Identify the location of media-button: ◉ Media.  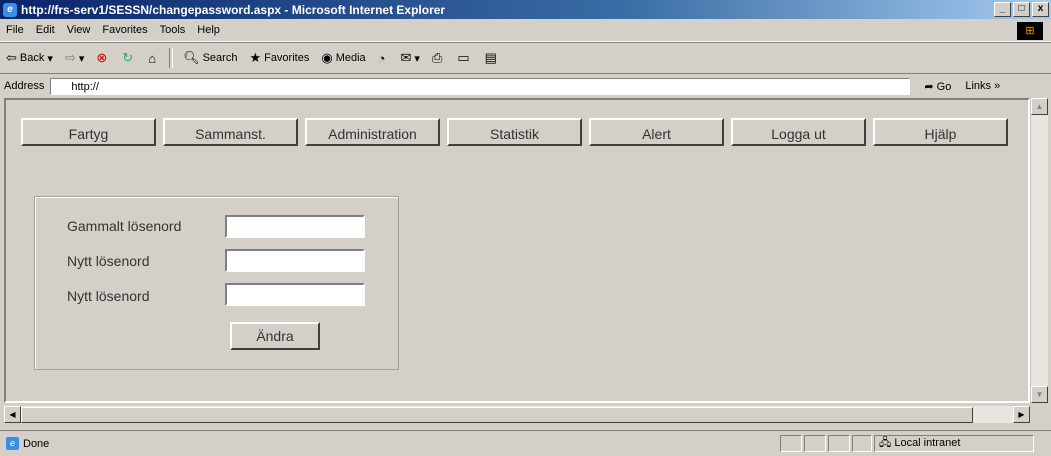
(343, 58).